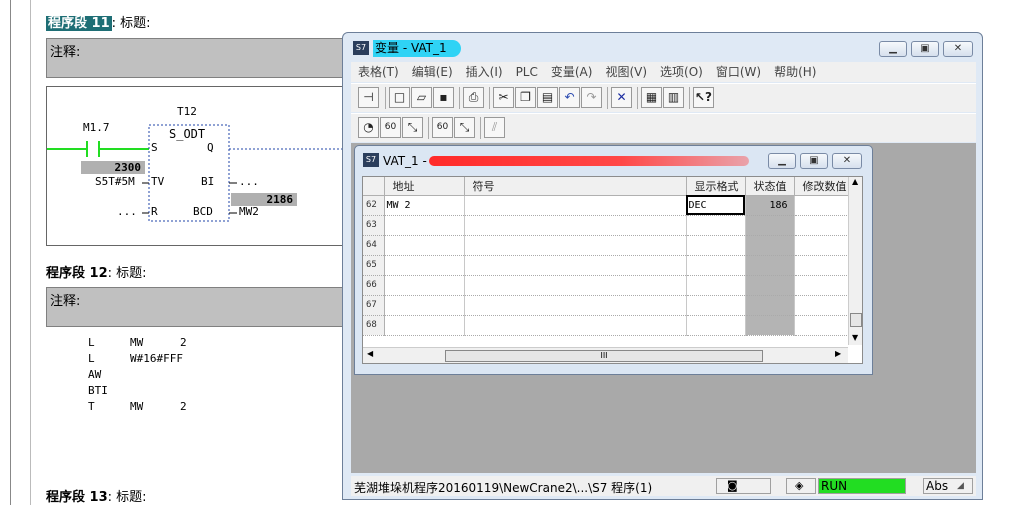 The image size is (1028, 505). I want to click on network-12-title: 程序段 12, so click(77, 273).